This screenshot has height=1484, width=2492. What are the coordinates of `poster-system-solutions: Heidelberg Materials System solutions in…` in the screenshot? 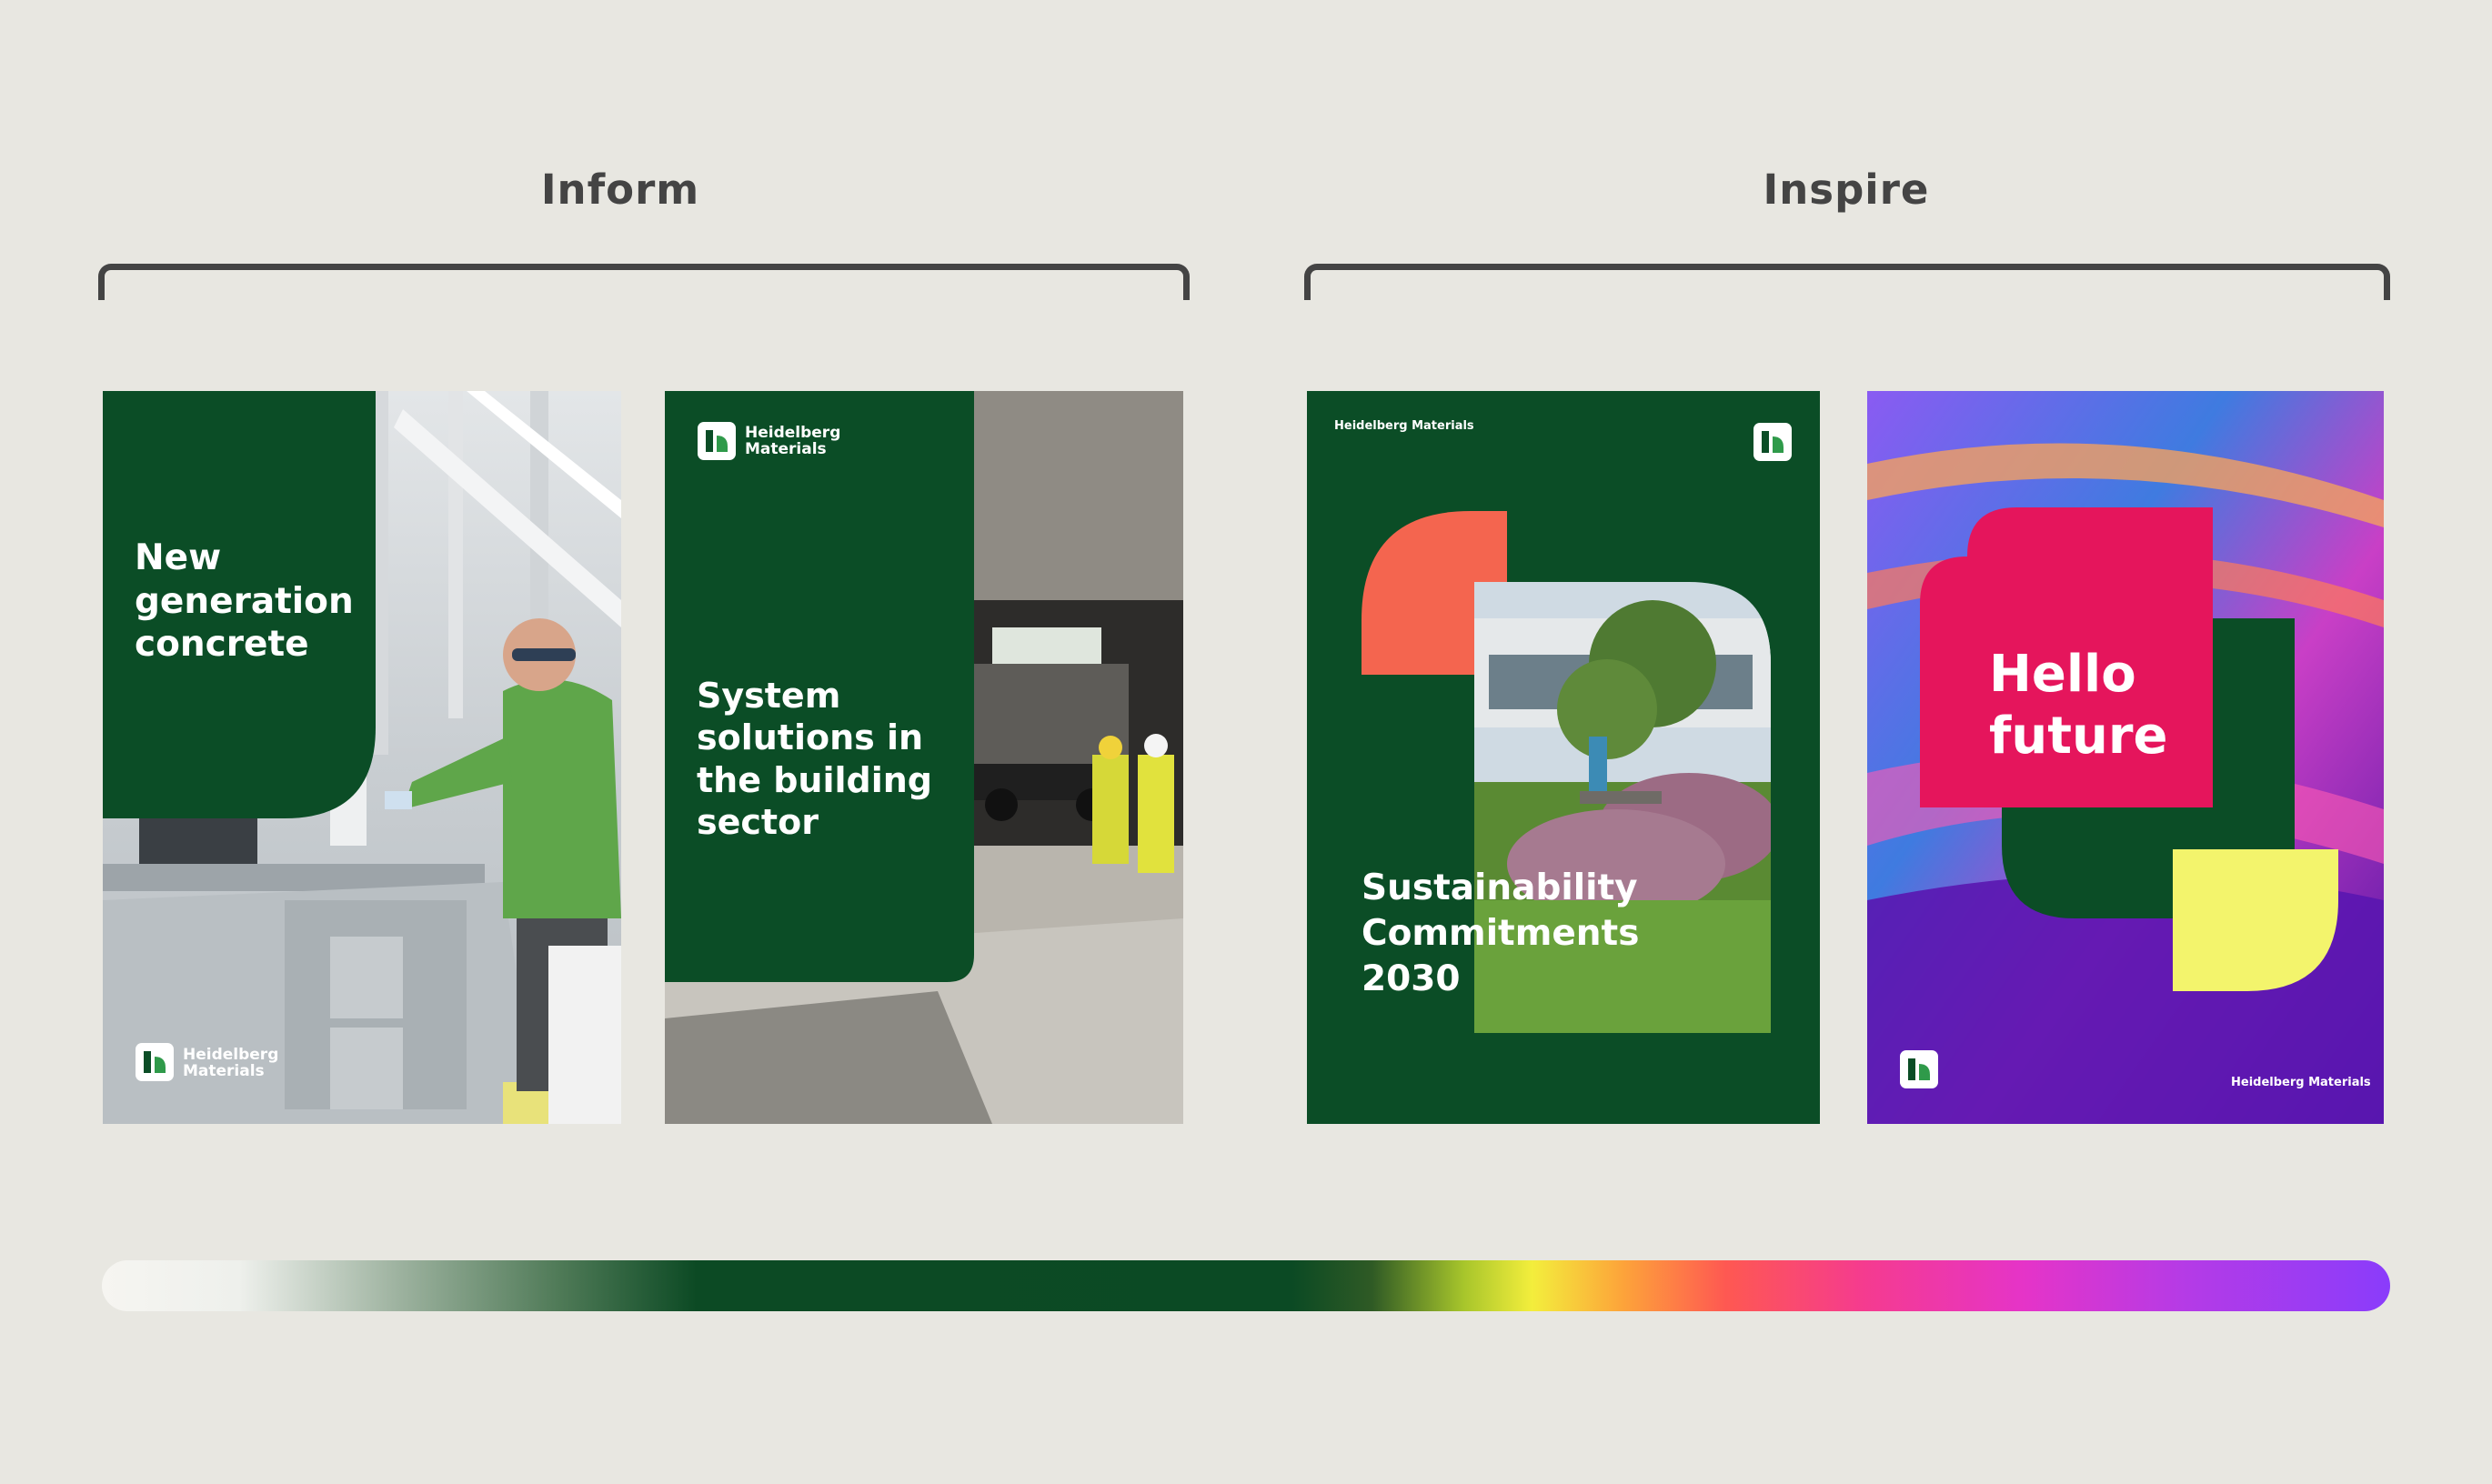 It's located at (924, 758).